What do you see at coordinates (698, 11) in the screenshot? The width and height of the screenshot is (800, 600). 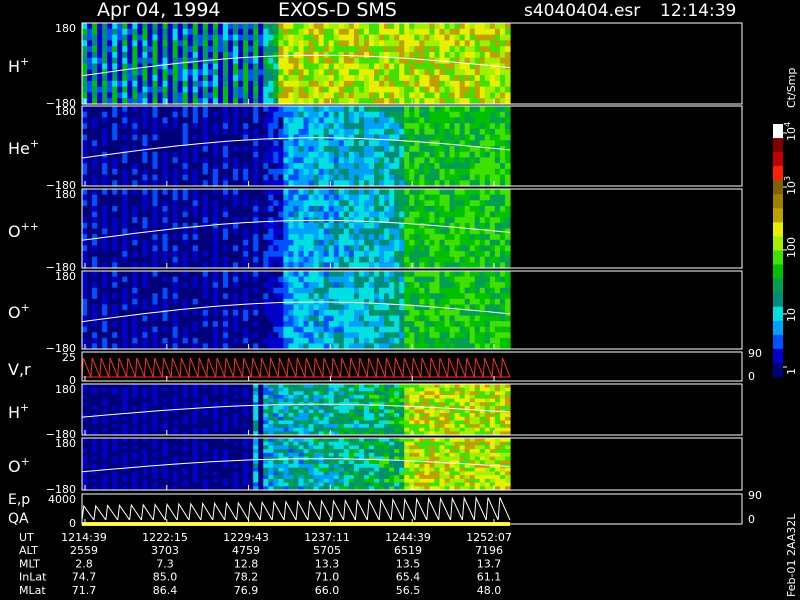 I see `clock-time: 12:14:39` at bounding box center [698, 11].